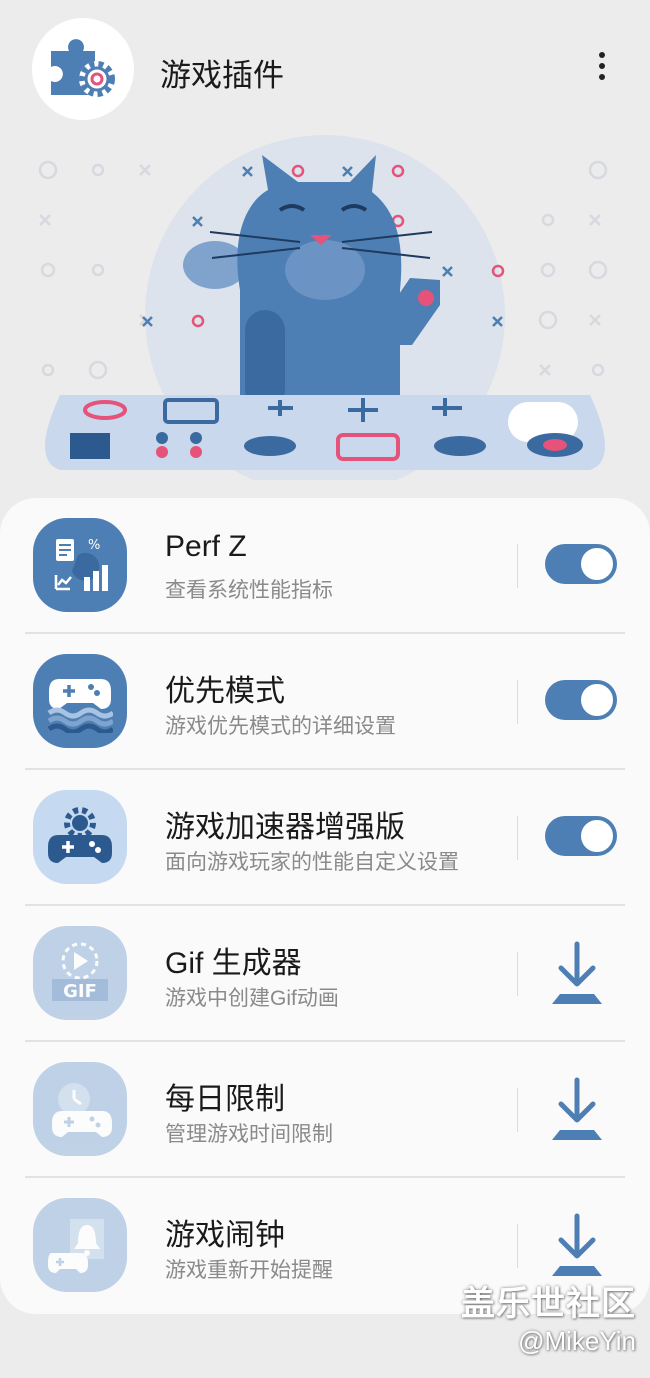 The height and width of the screenshot is (1378, 650). Describe the element at coordinates (581, 700) in the screenshot. I see `priority-mode-toggle` at that location.